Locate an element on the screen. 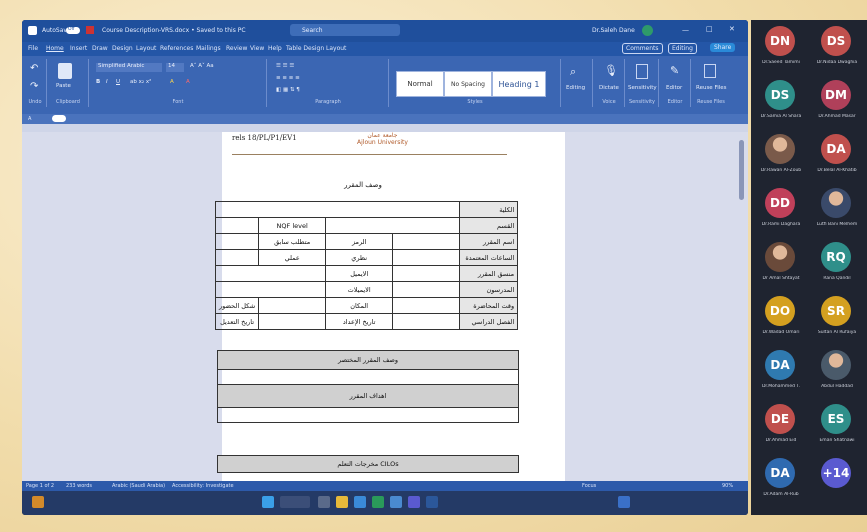  tab-mailings: Mailings is located at coordinates (208, 48).